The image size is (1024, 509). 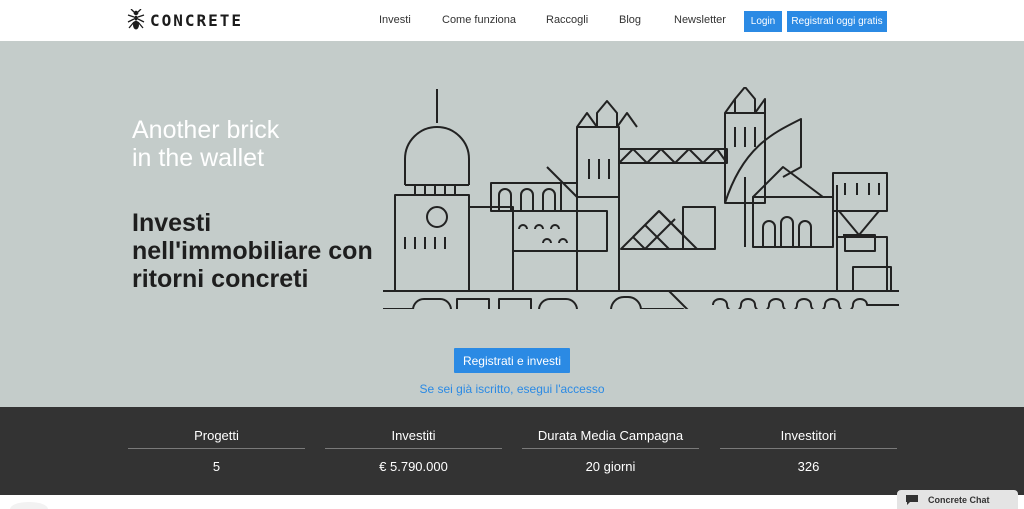 I want to click on stat-value: 5, so click(x=216, y=466).